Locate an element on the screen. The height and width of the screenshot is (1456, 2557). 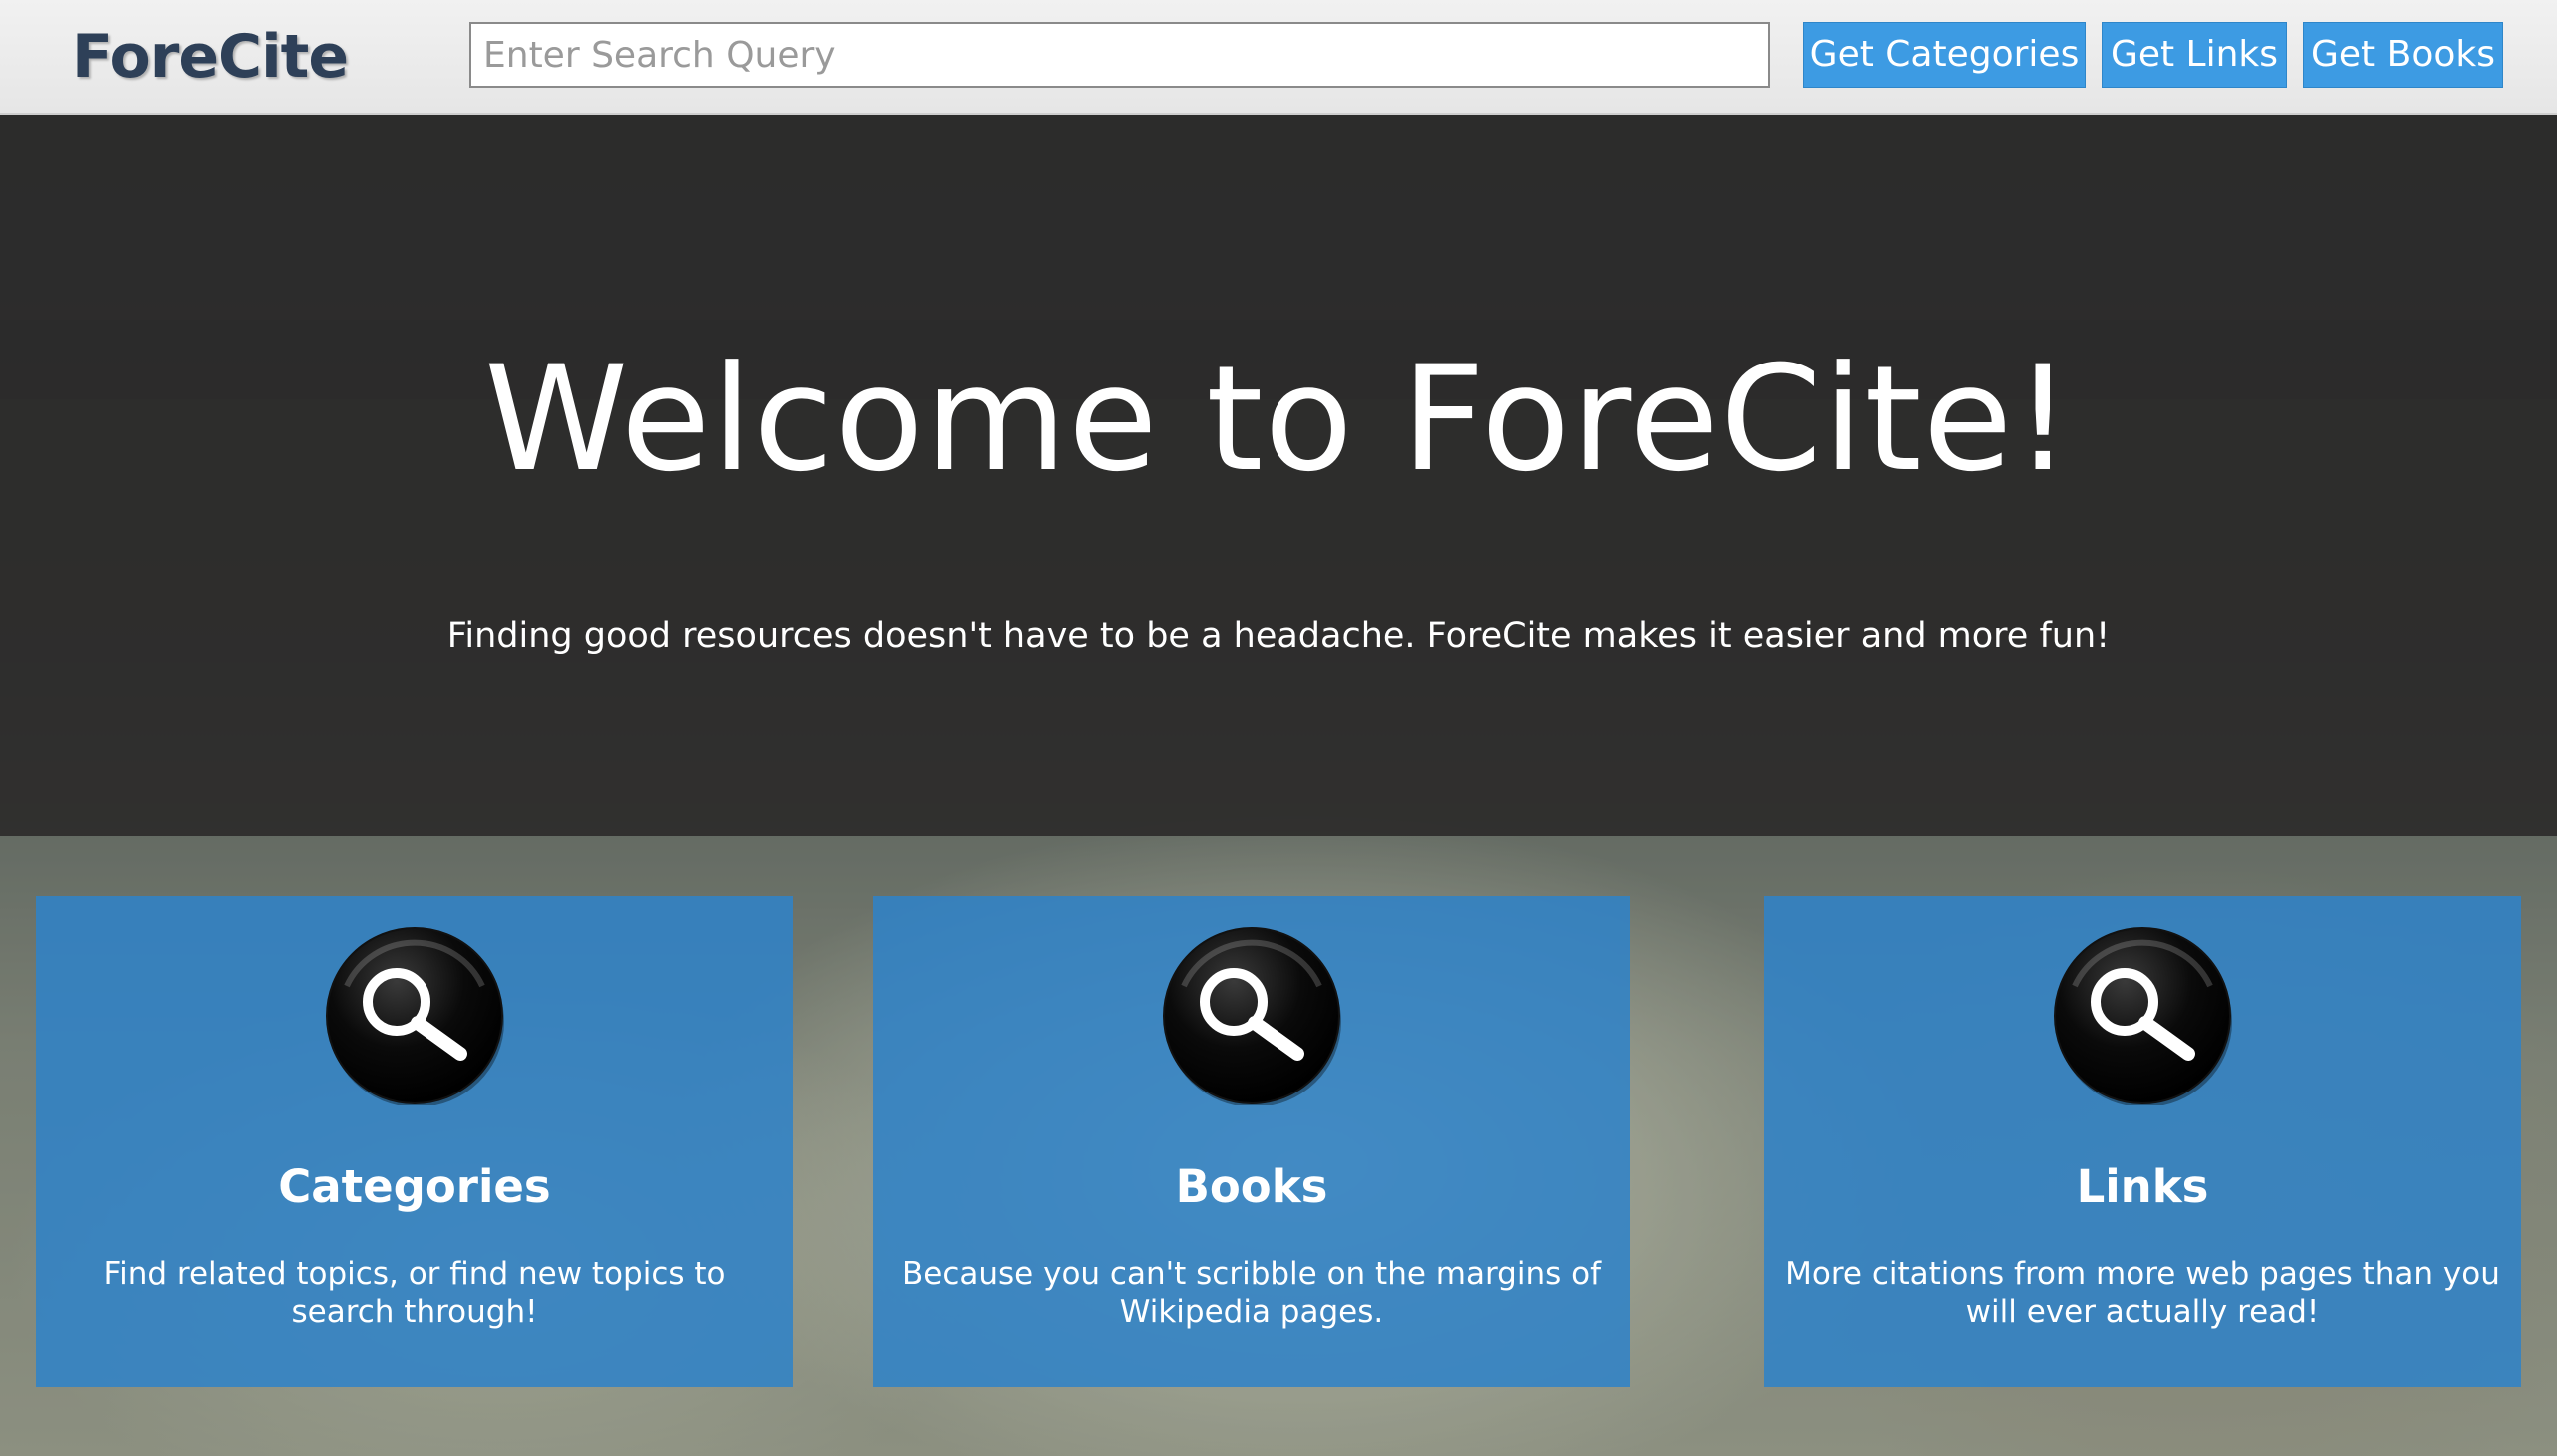
forecite-logo: ForeCite is located at coordinates (210, 57).